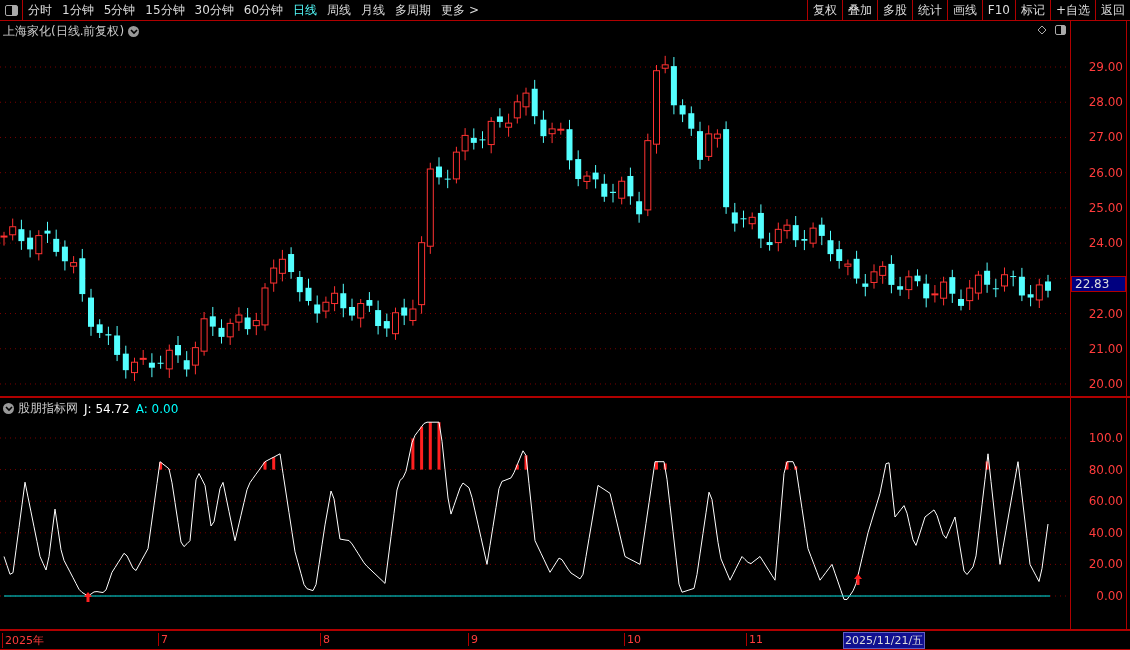  I want to click on price-tick: 25.00, so click(1105, 207).